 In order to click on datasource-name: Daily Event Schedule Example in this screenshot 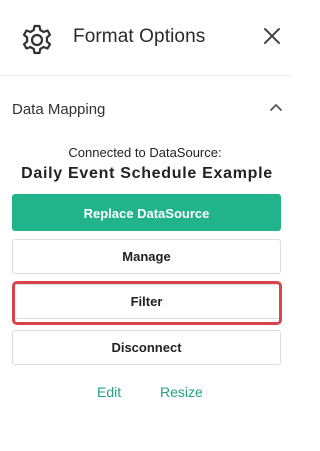, I will do `click(147, 173)`.